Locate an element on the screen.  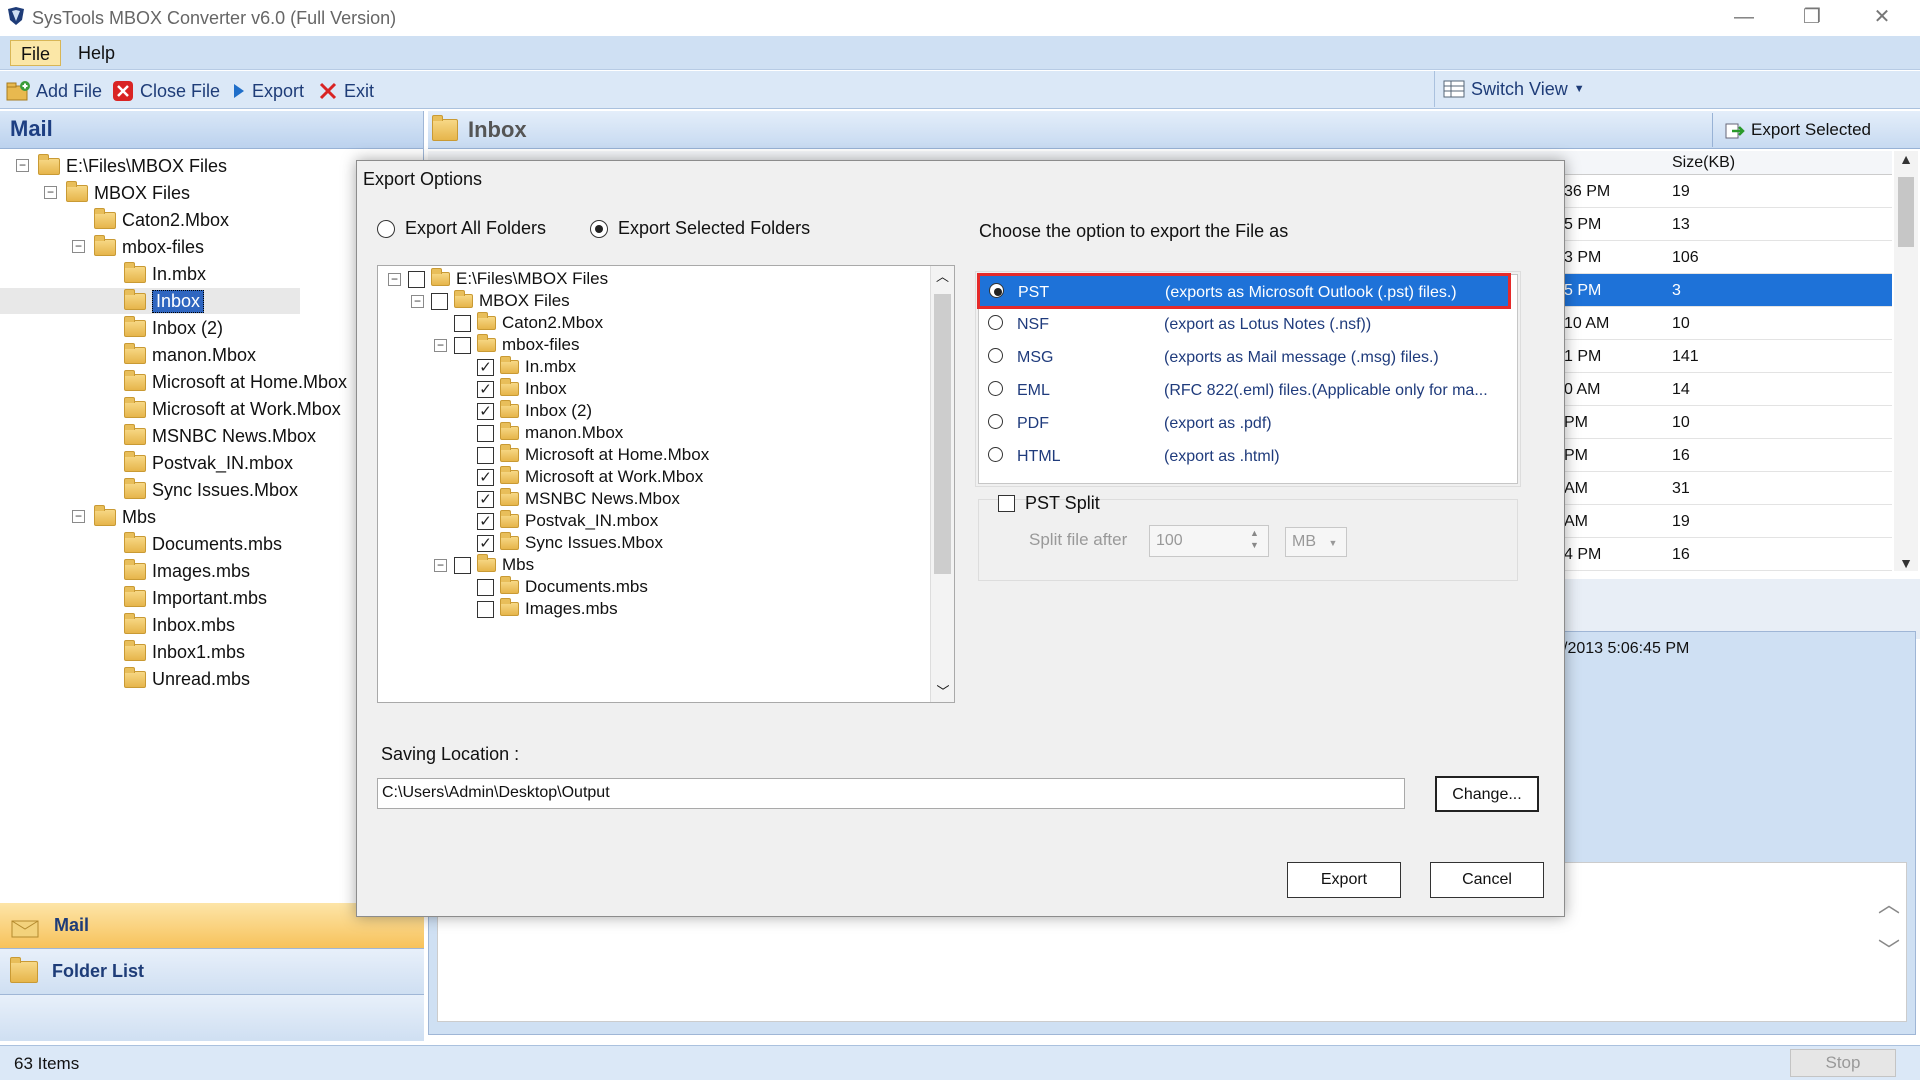
dialog-tree-item: MBOX Files is located at coordinates (500, 301).